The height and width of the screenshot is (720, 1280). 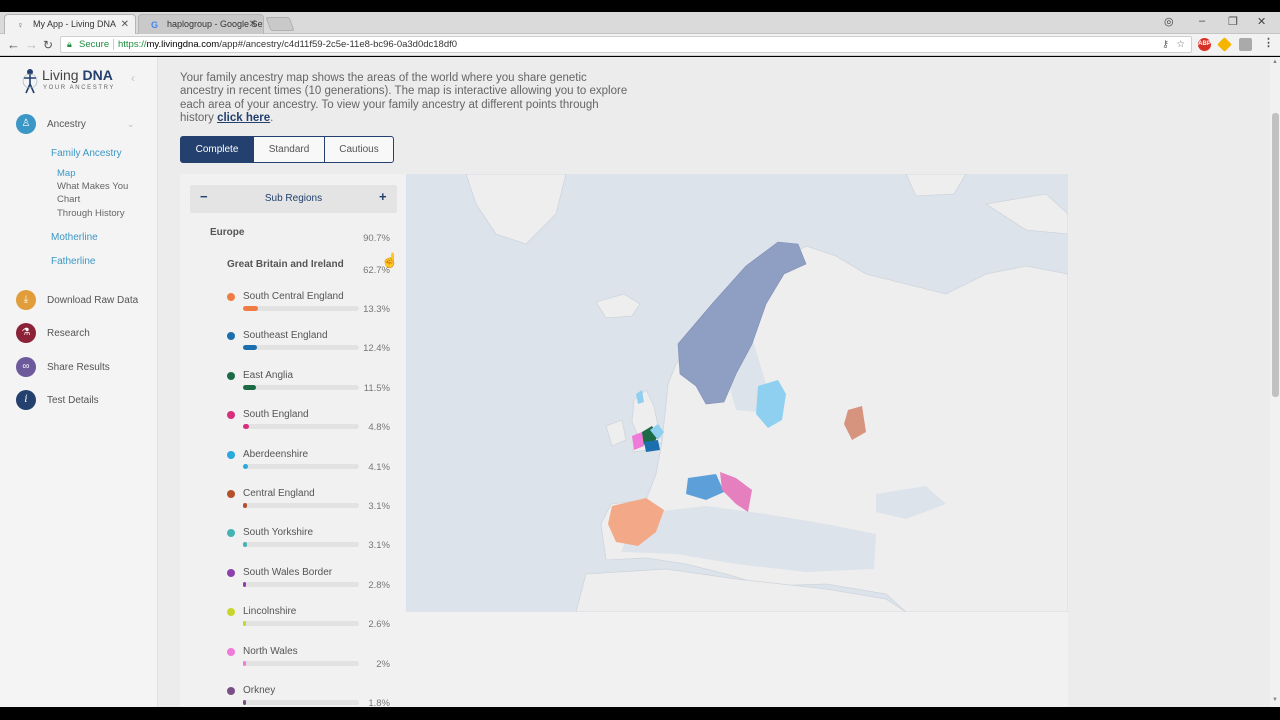 I want to click on tab-standard: Standard, so click(x=289, y=149).